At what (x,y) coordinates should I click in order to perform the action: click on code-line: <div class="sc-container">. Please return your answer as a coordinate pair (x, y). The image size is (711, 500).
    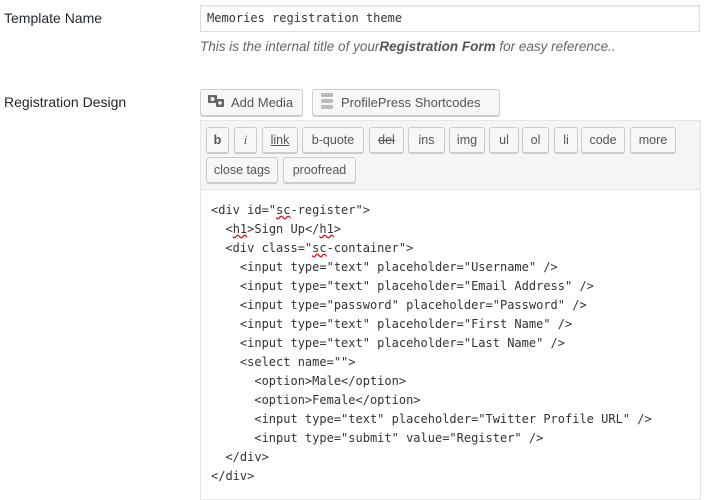
    Looking at the image, I should click on (312, 248).